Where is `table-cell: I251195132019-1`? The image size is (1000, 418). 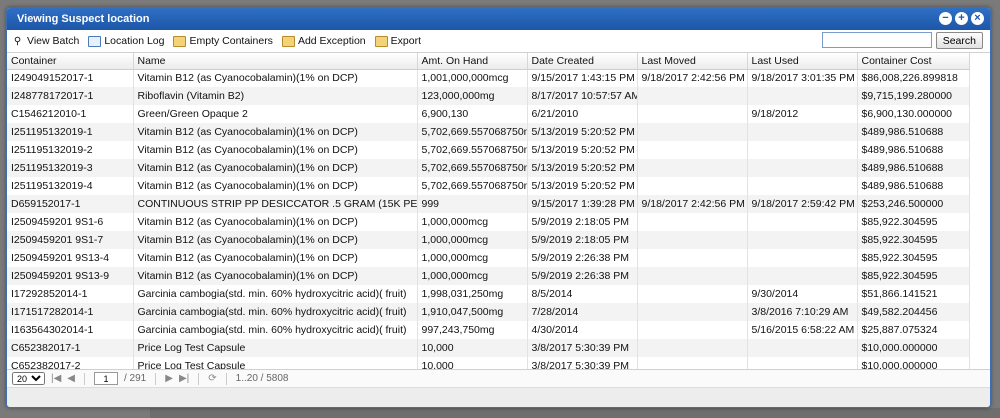 table-cell: I251195132019-1 is located at coordinates (70, 132).